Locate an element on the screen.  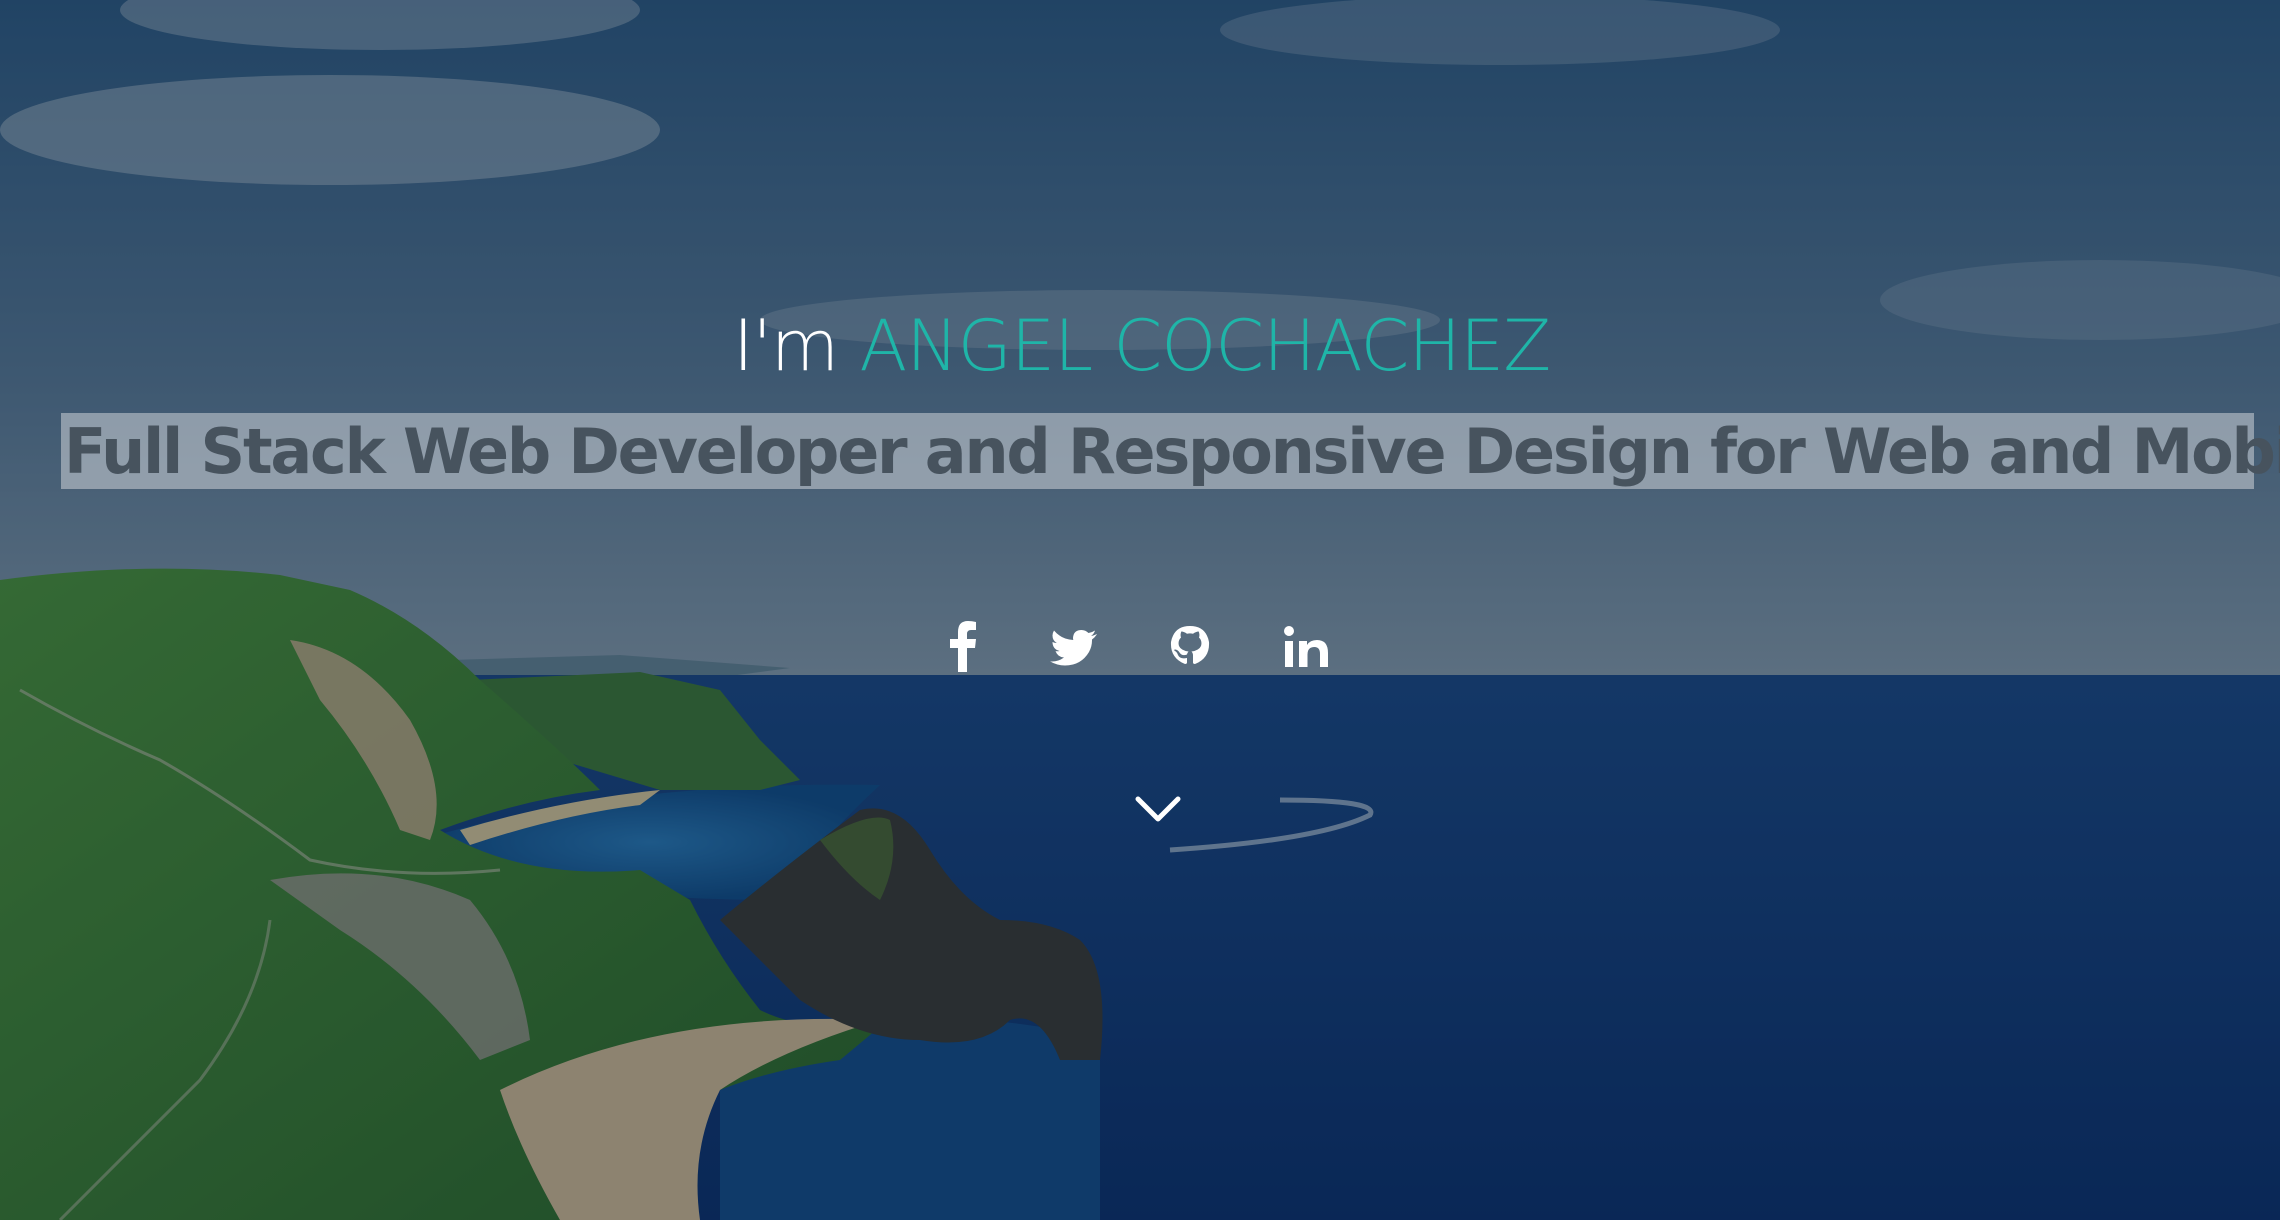
hero-heading: I'm ANGEL COCHACHEZ is located at coordinates (1142, 346).